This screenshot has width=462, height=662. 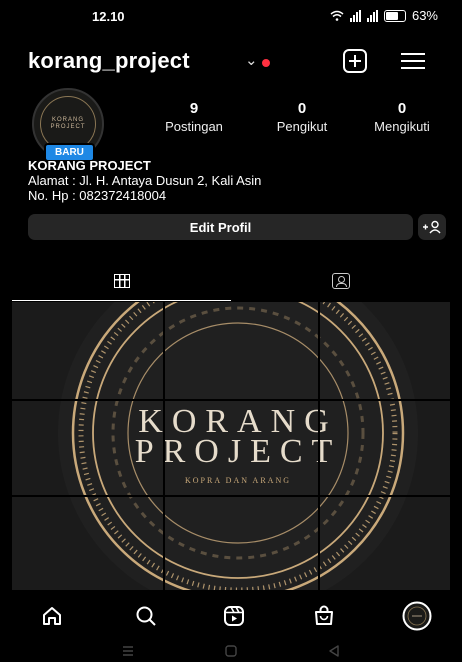 I want to click on nav-search, so click(x=146, y=616).